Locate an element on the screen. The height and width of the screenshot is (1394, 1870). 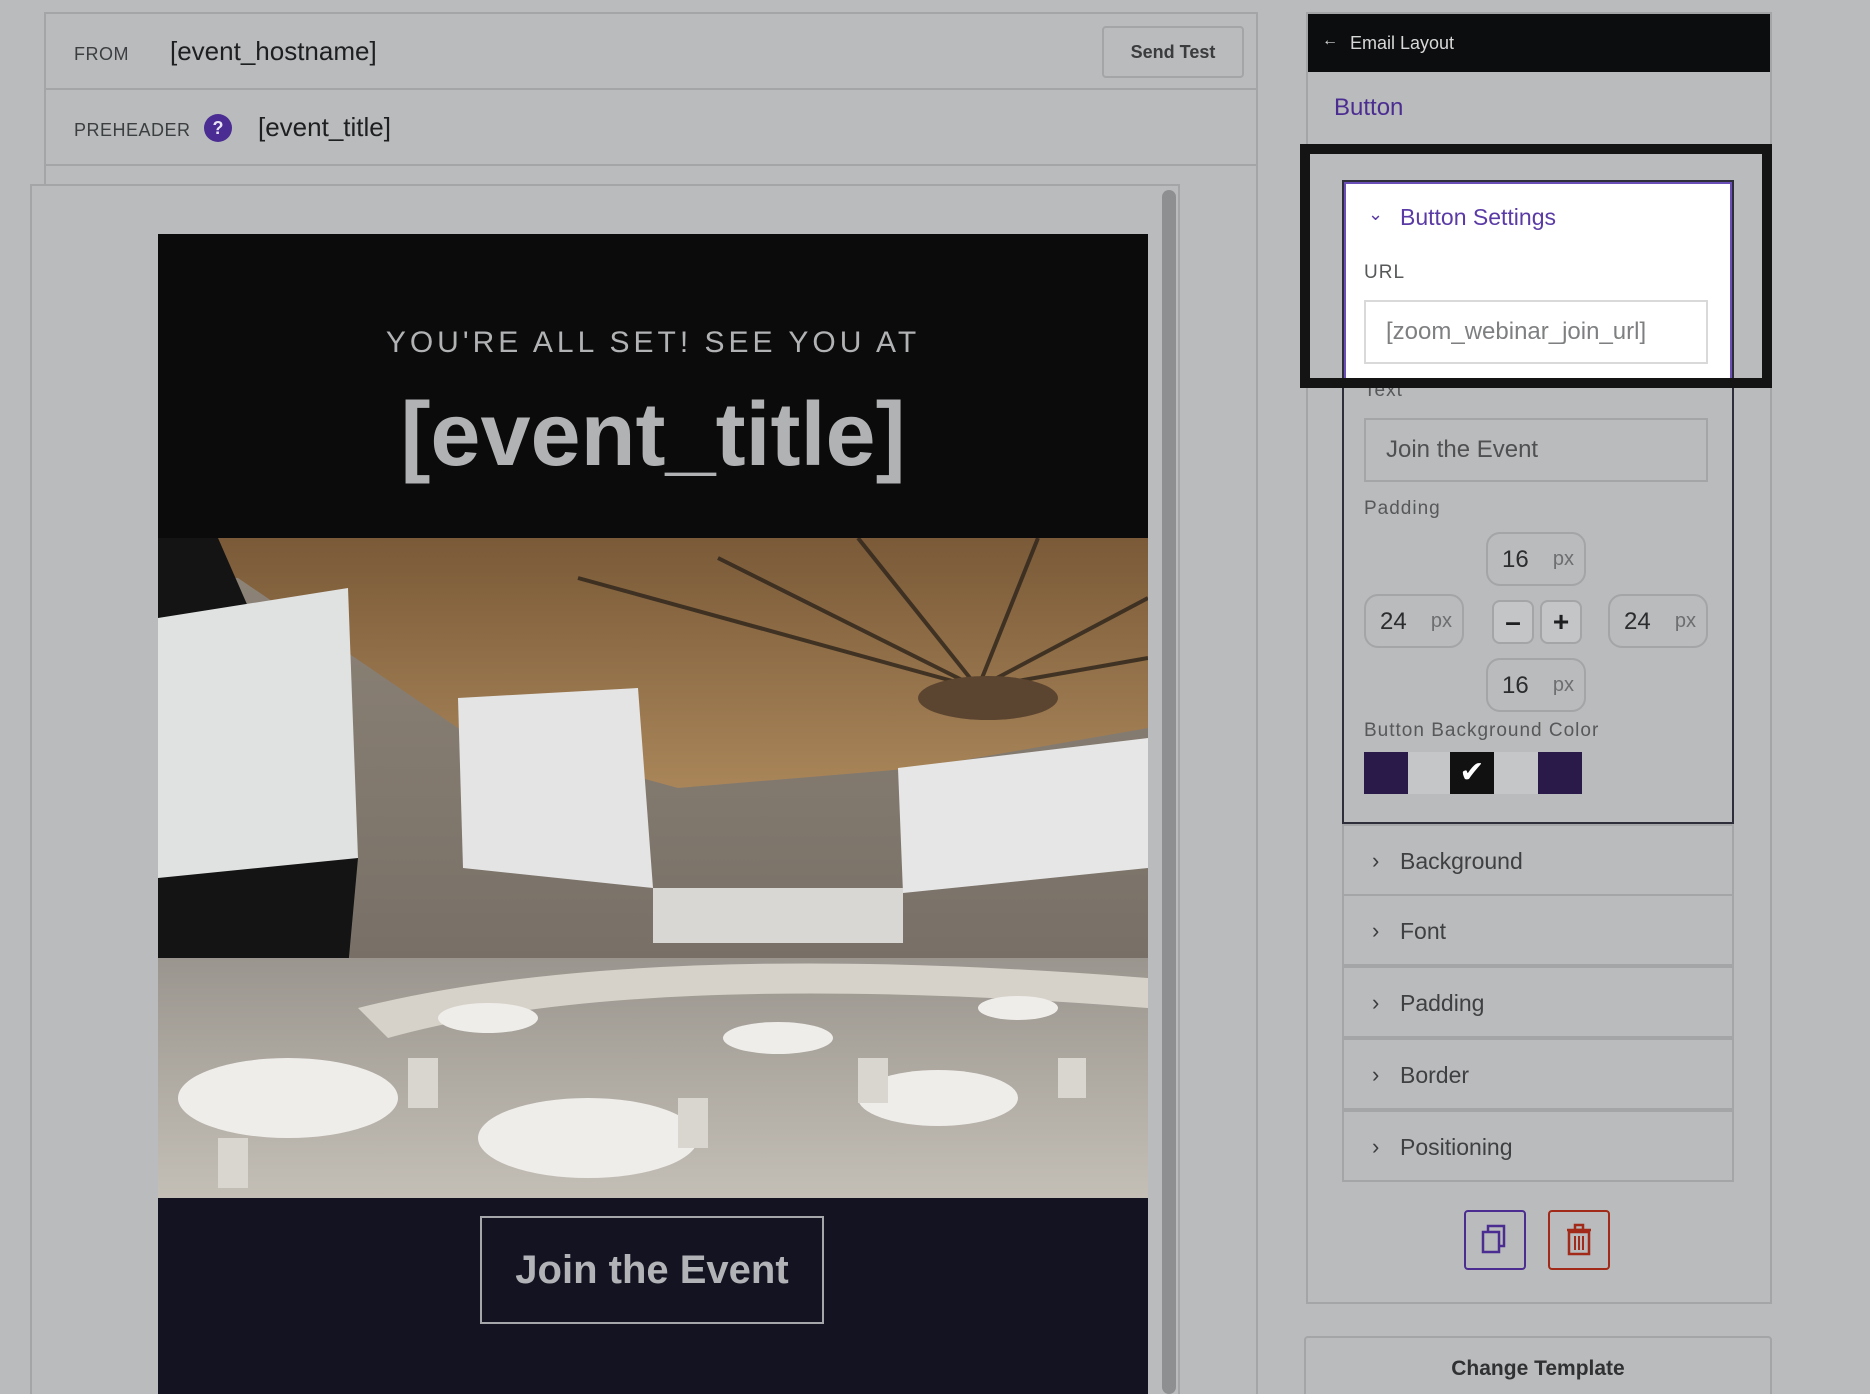
hero-title: [event_title] is located at coordinates (653, 435).